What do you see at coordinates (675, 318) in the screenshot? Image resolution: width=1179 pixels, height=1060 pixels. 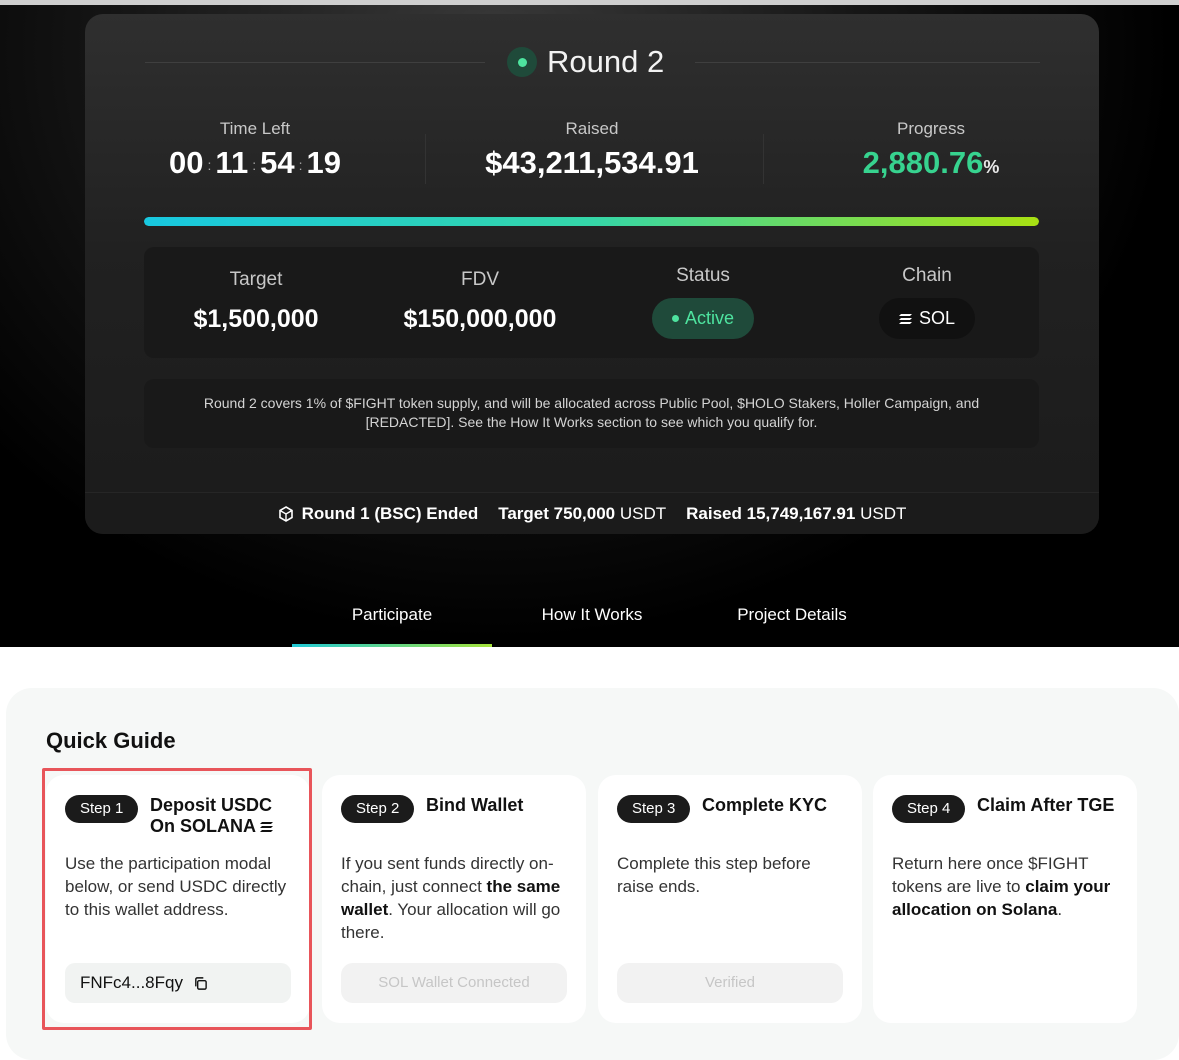 I see `status-dot-icon` at bounding box center [675, 318].